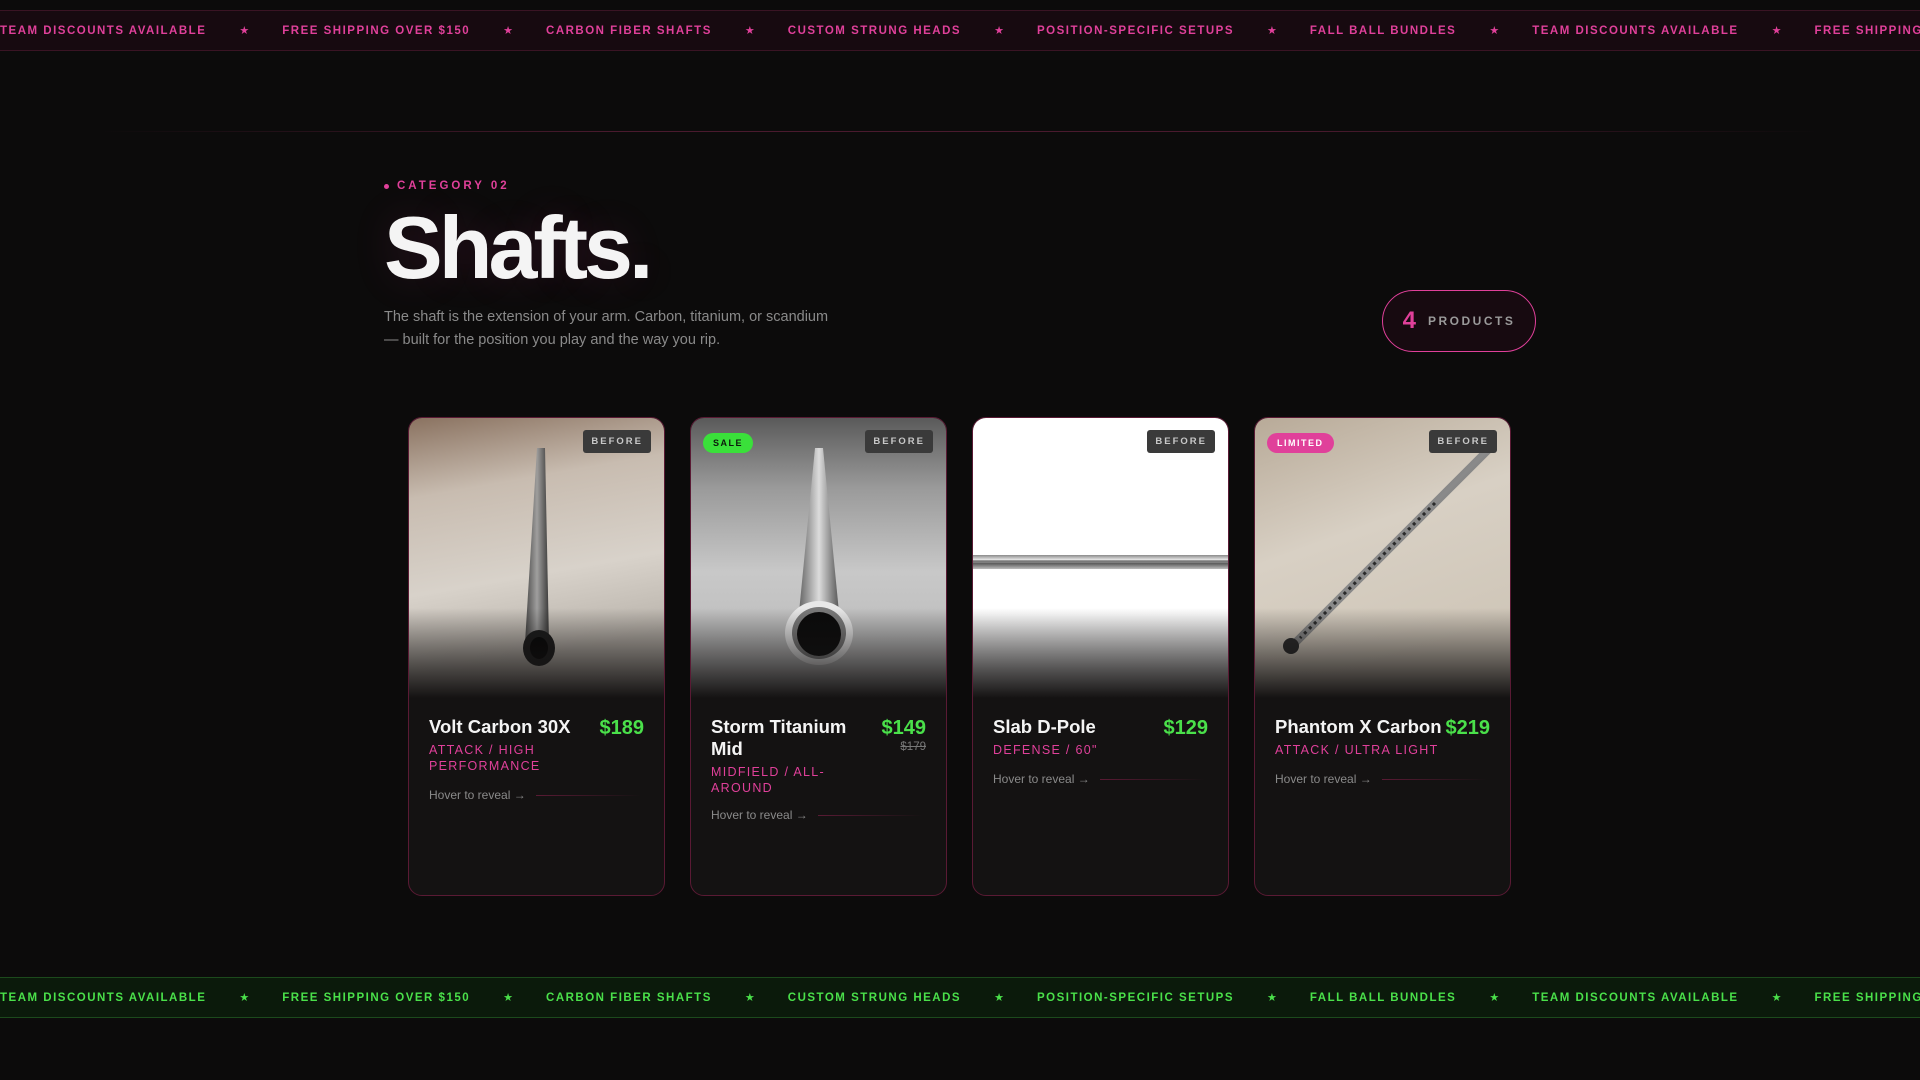  What do you see at coordinates (453, 186) in the screenshot?
I see `category-label: CATEGORY 02` at bounding box center [453, 186].